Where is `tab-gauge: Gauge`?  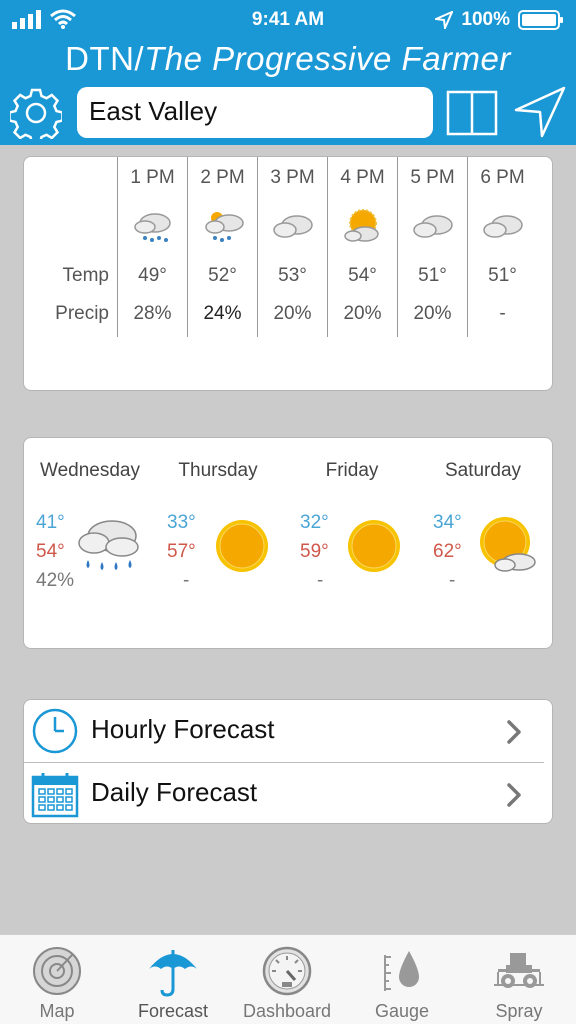
tab-gauge: Gauge is located at coordinates (402, 979).